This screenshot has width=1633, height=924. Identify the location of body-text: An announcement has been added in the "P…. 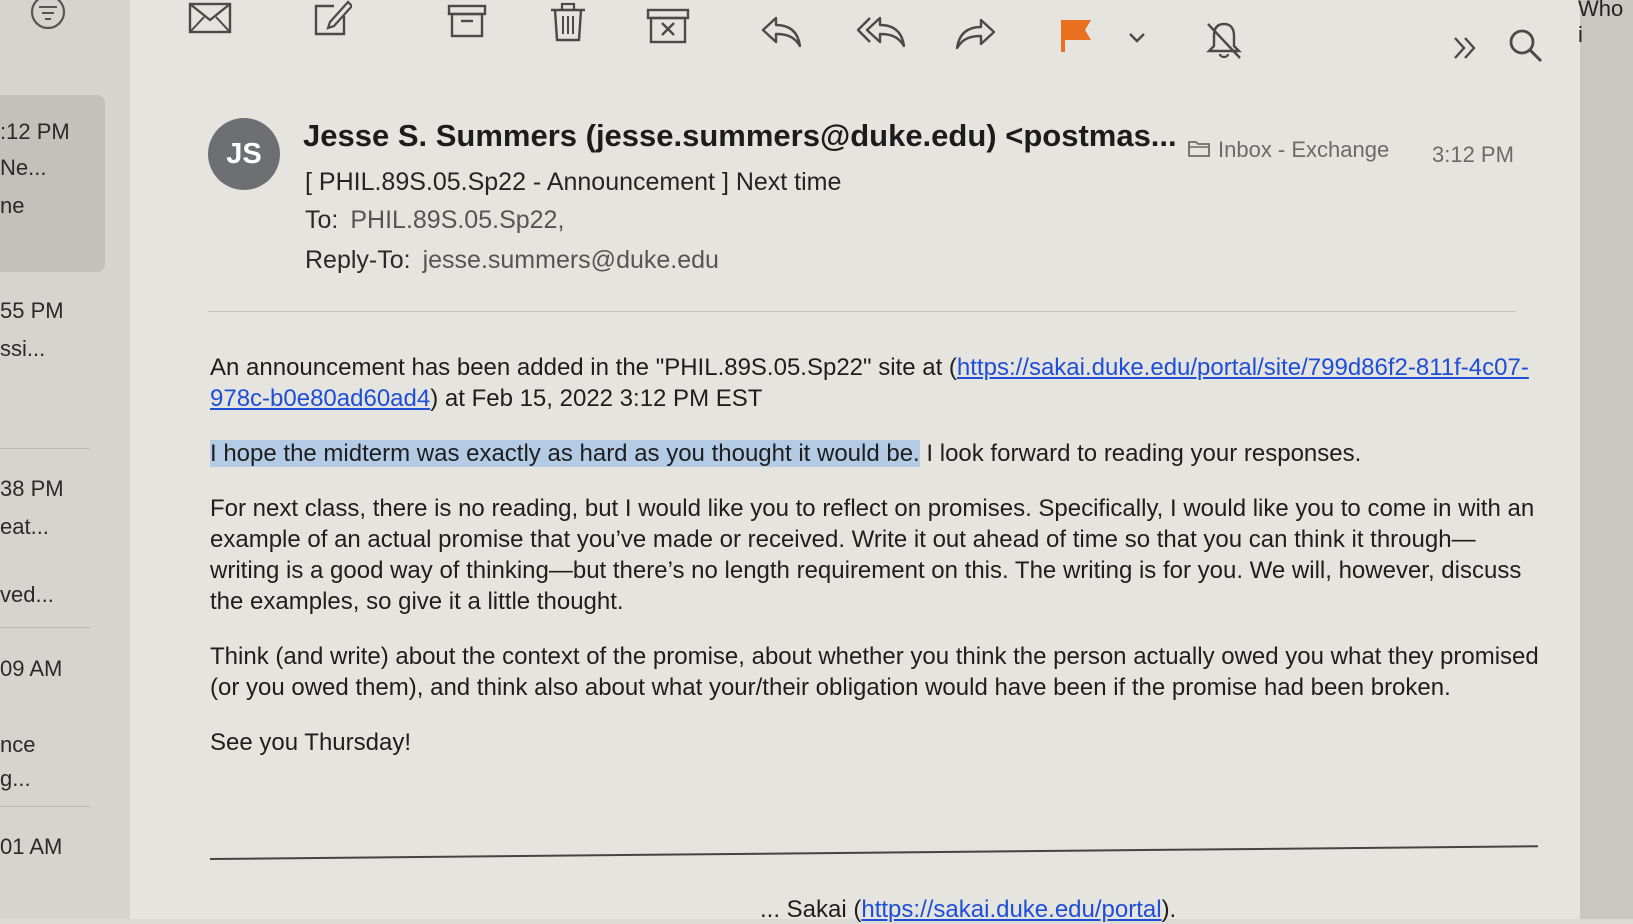
(583, 367).